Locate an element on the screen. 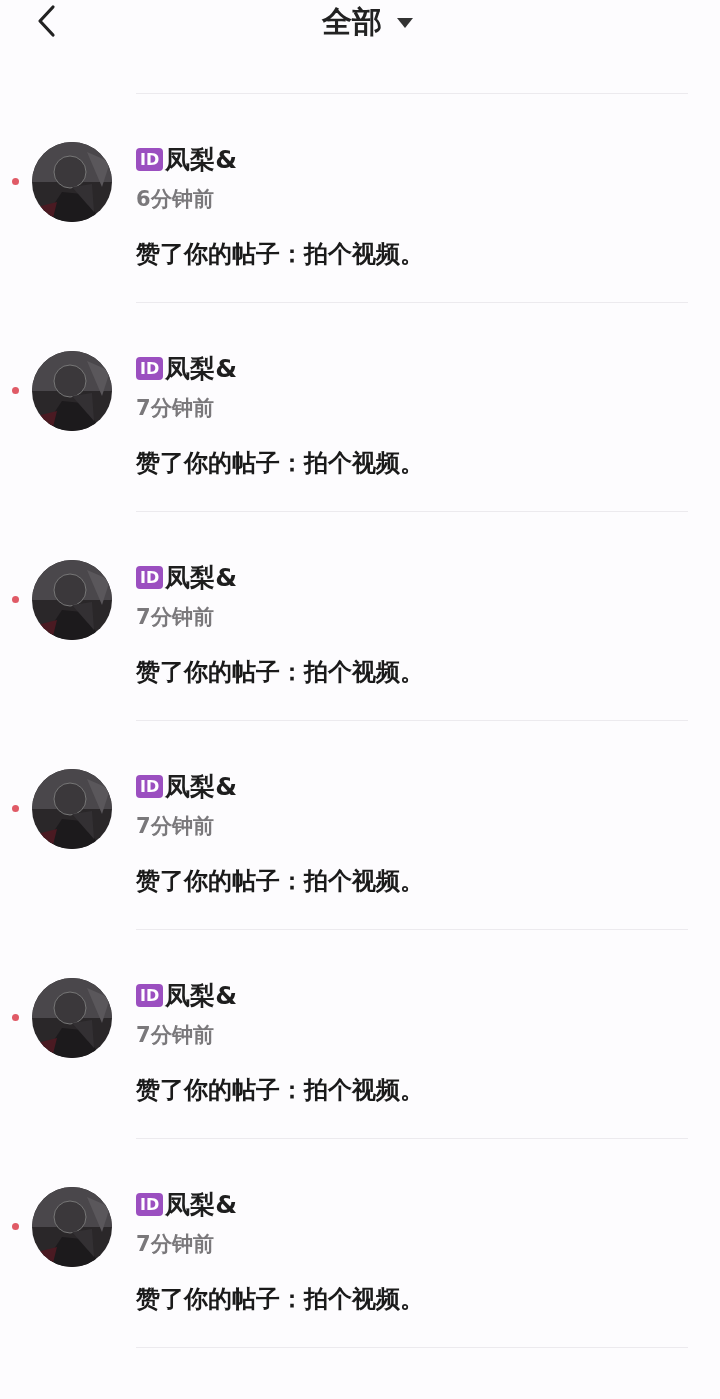 Image resolution: width=720 pixels, height=1399 pixels. time-ago: 6分钟前 is located at coordinates (175, 199).